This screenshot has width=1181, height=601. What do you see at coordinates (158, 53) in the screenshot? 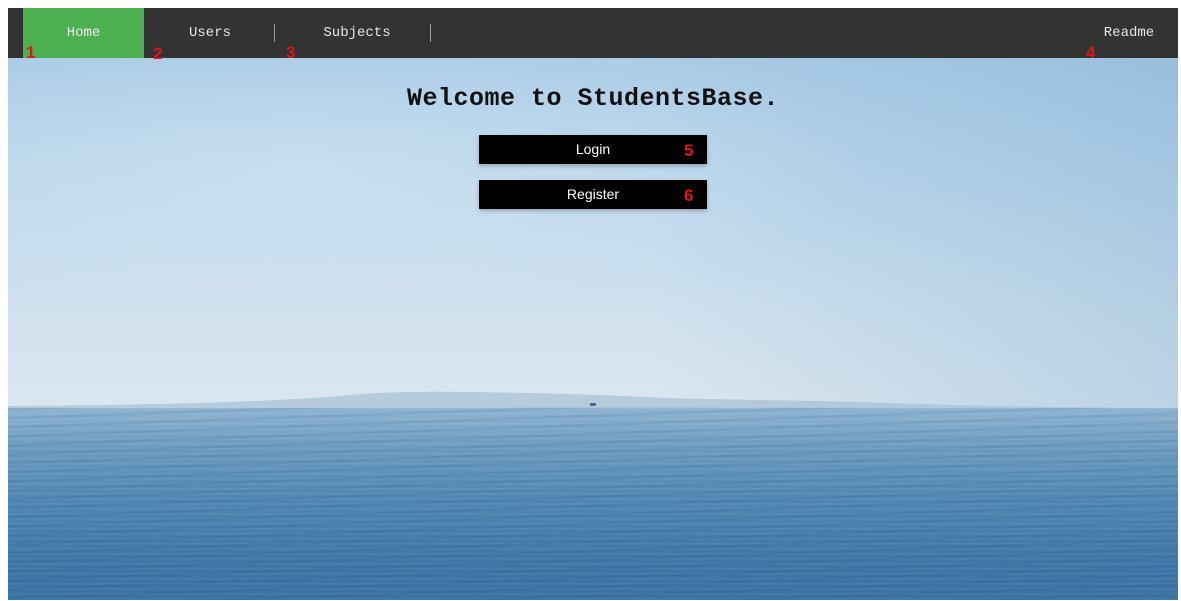
I see `annotation-marker-2: 2` at bounding box center [158, 53].